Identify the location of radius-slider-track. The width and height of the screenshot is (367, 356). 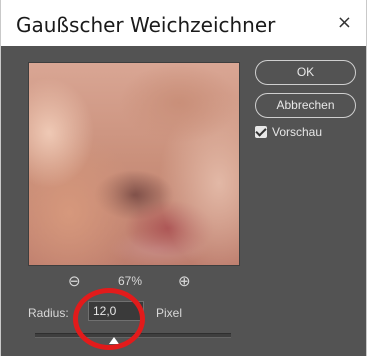
(133, 335).